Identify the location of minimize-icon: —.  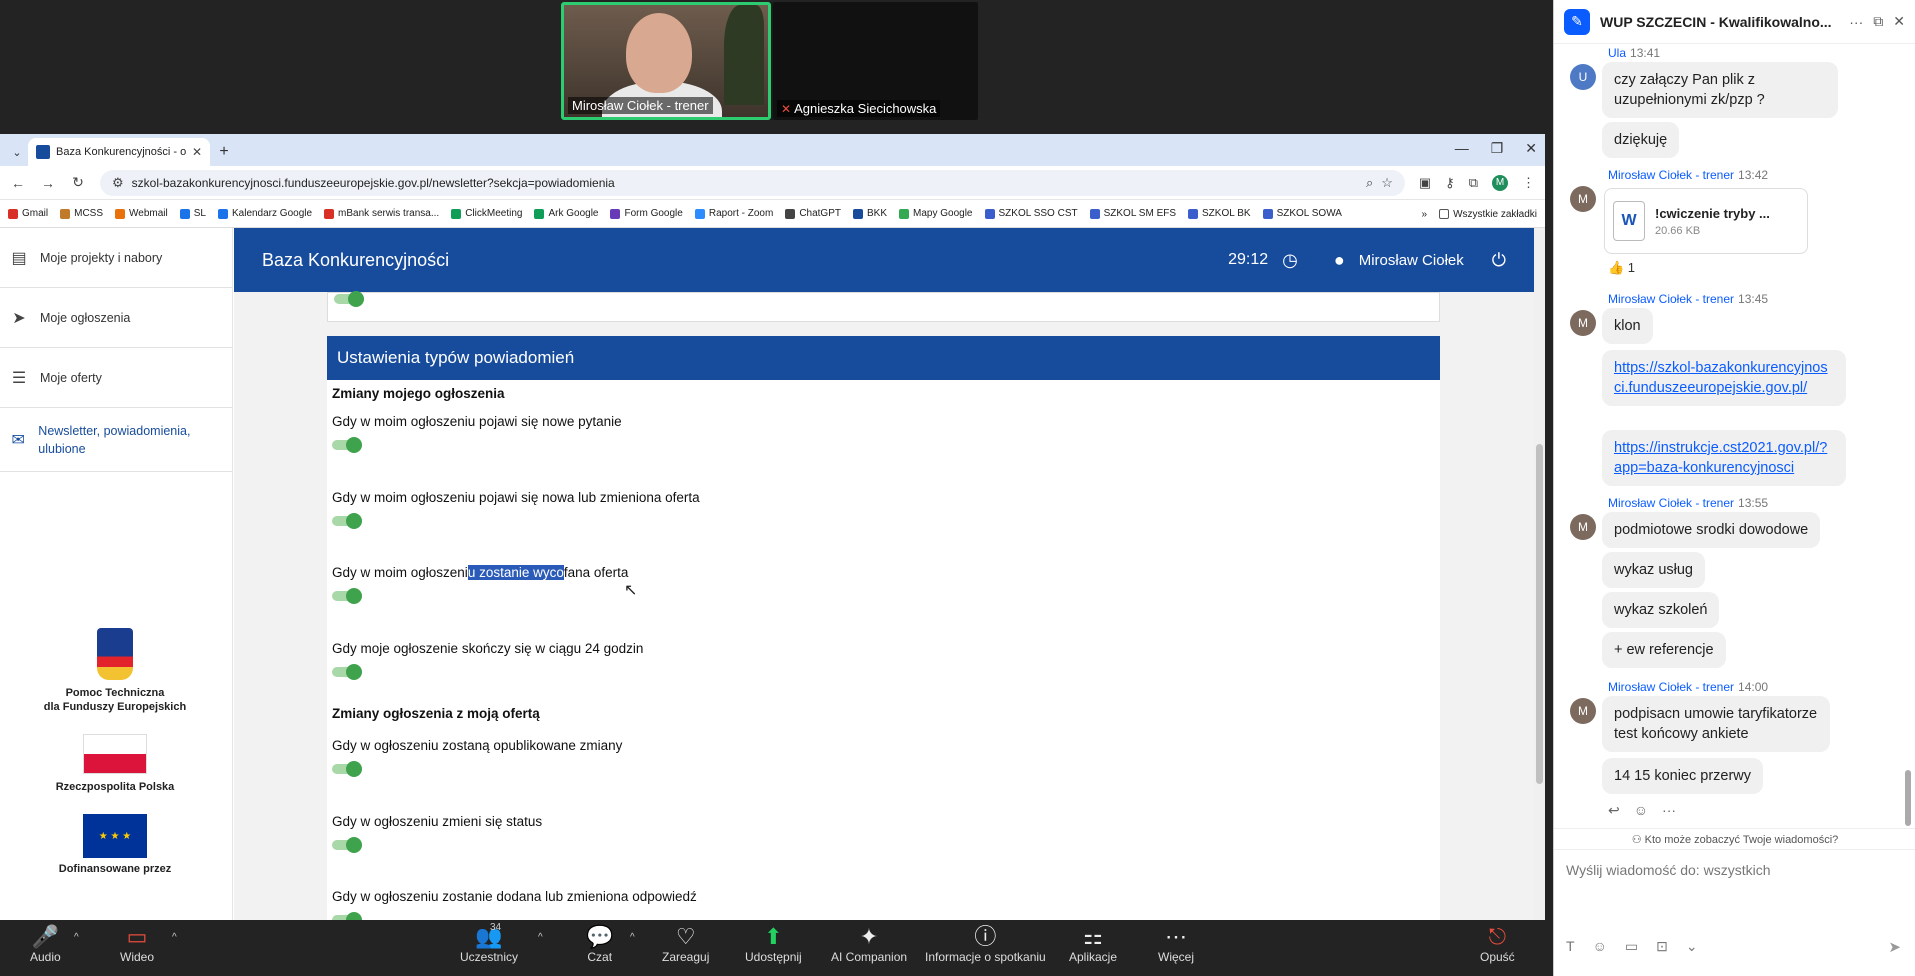
(1462, 148).